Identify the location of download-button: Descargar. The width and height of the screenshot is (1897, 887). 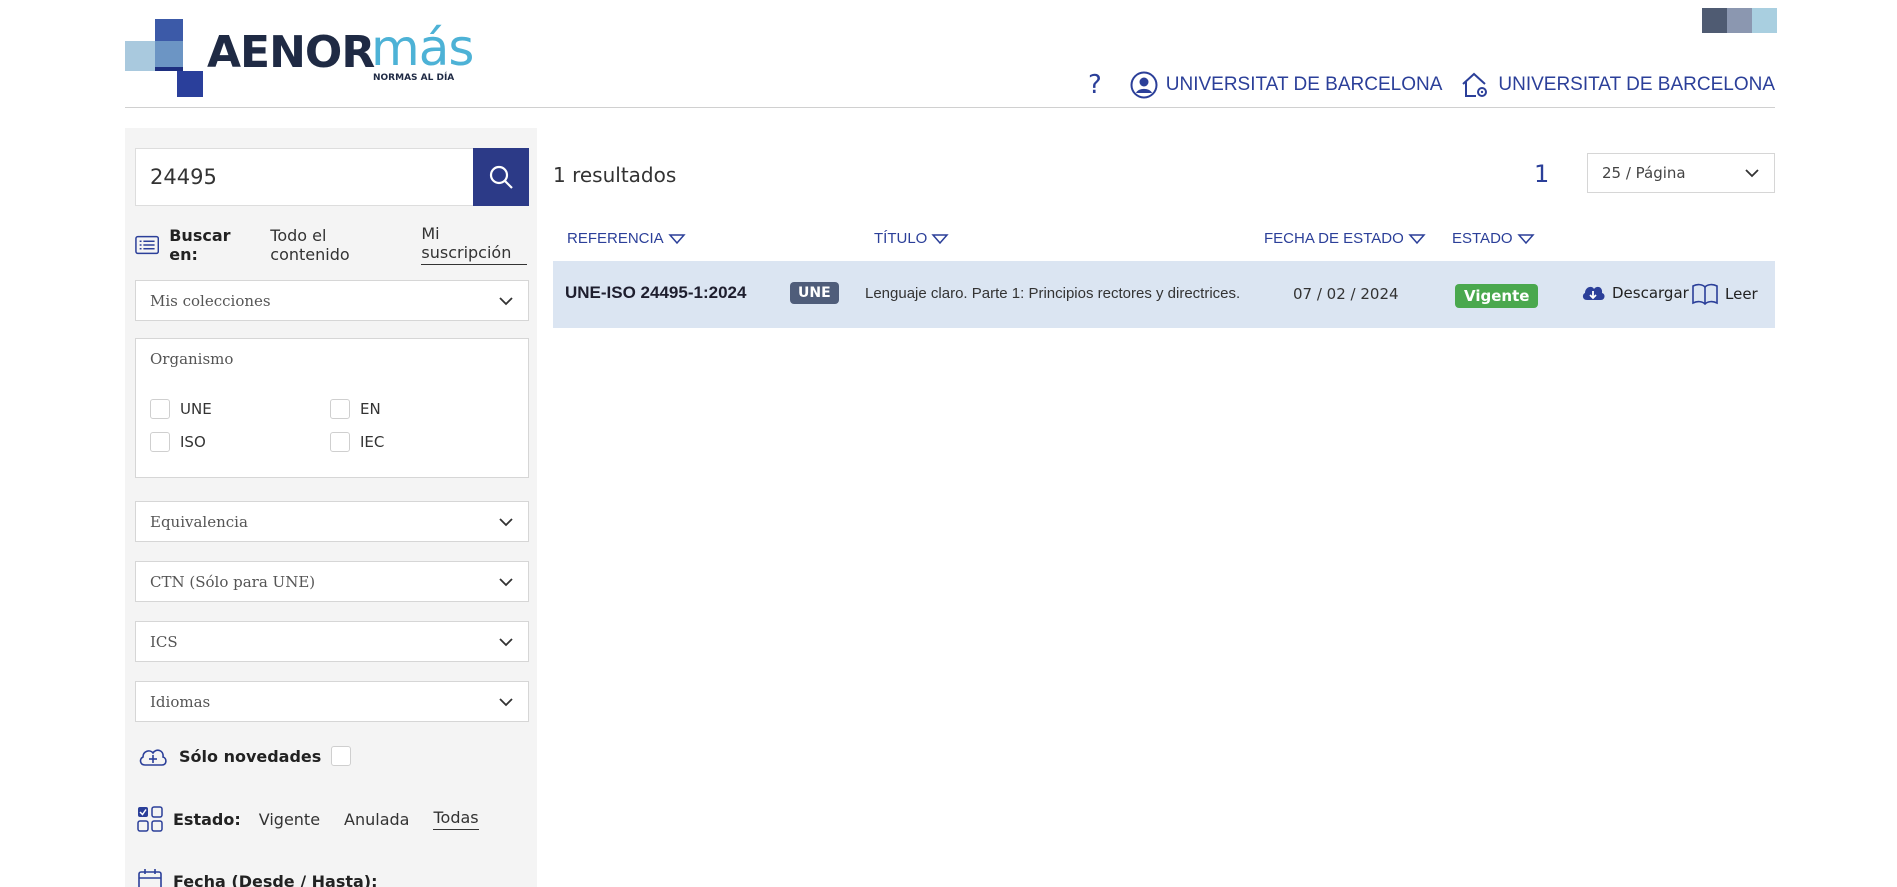
(1634, 293).